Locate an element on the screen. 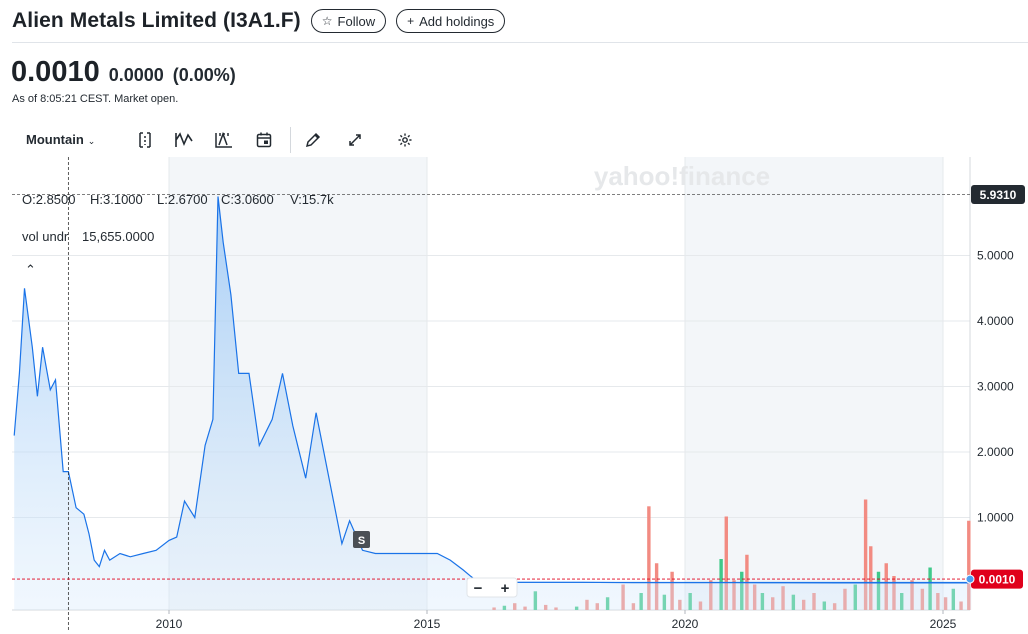 This screenshot has height=634, width=1028. indicator-legend: vol undr 15,655.0000 is located at coordinates (88, 236).